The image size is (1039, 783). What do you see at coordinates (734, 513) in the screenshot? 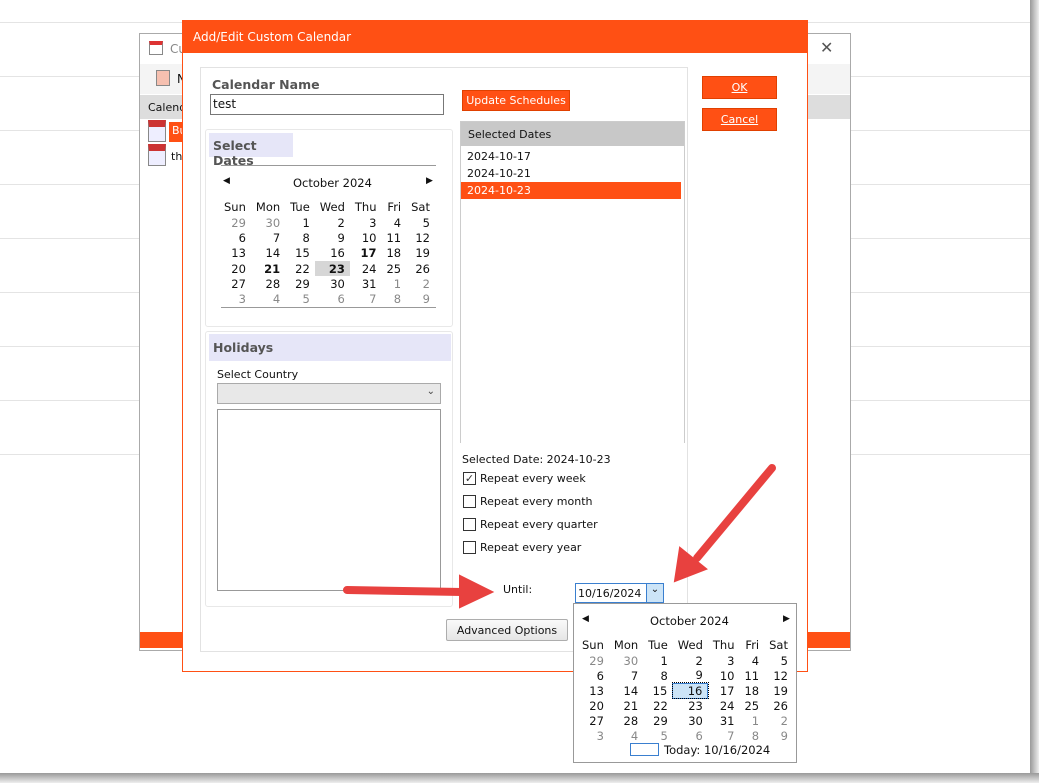
I see `arrow-diagonal` at bounding box center [734, 513].